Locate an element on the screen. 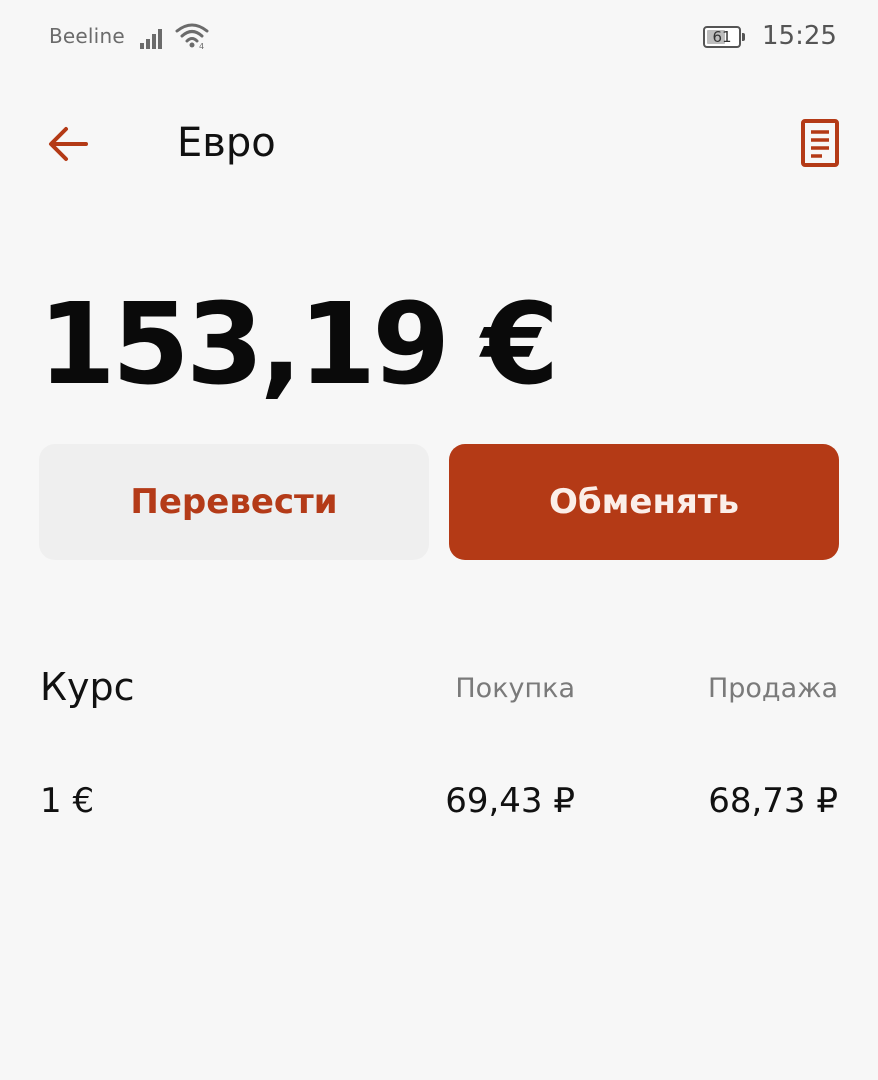 The height and width of the screenshot is (1080, 878). wifi-icon: 4 is located at coordinates (193, 38).